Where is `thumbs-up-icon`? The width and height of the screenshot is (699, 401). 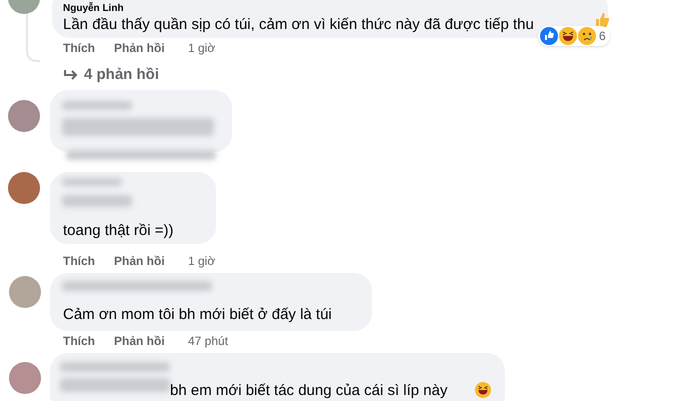 thumbs-up-icon is located at coordinates (602, 20).